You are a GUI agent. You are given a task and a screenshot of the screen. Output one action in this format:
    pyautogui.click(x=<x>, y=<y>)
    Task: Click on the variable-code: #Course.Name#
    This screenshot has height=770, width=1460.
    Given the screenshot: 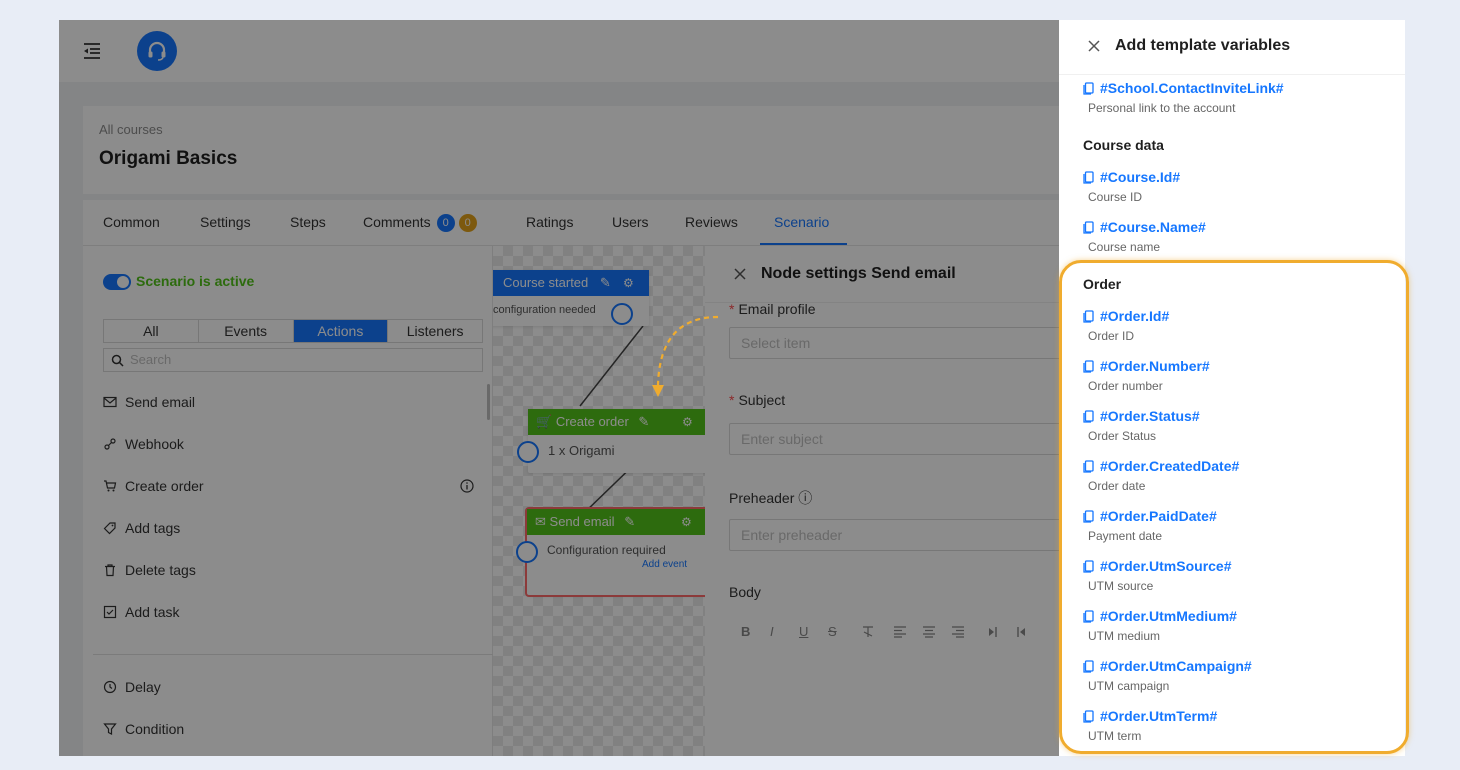 What is the action you would take?
    pyautogui.click(x=1153, y=227)
    